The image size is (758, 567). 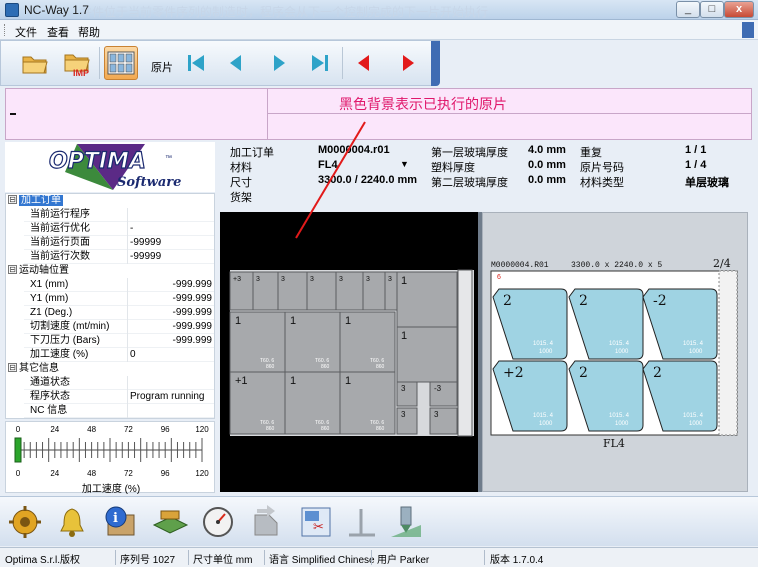 What do you see at coordinates (602, 183) in the screenshot?
I see `info-material-type-label: 材料类型` at bounding box center [602, 183].